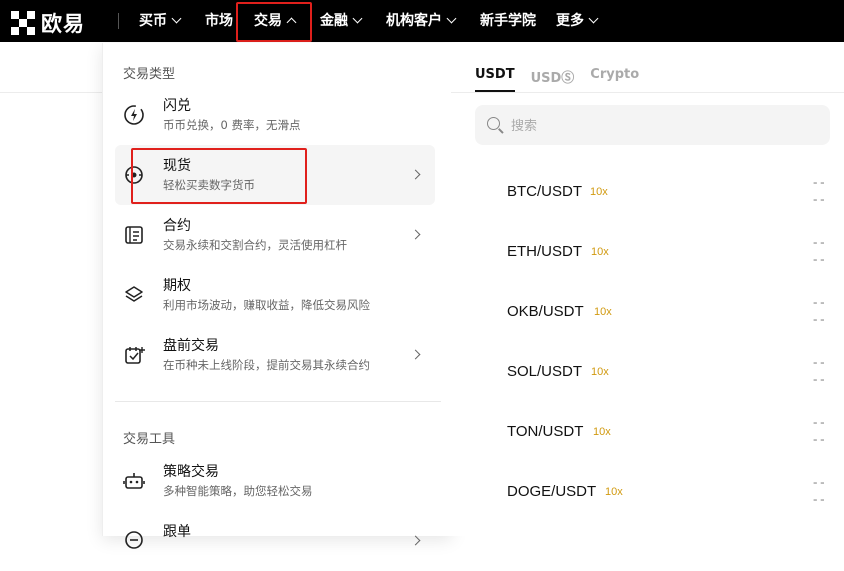 The width and height of the screenshot is (844, 571). Describe the element at coordinates (238, 491) in the screenshot. I see `menu-item-desc: 多种智能策略，助您轻松交易` at that location.